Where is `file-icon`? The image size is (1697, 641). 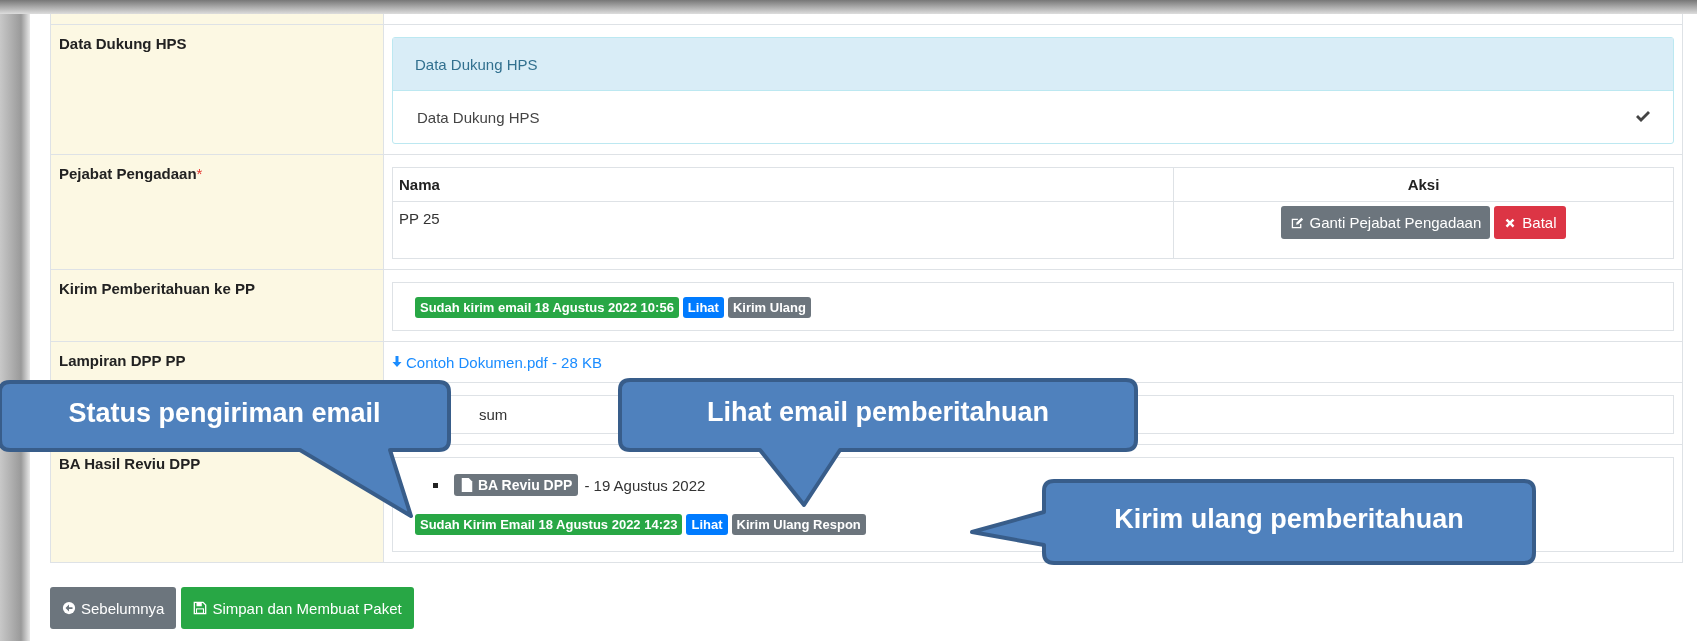
file-icon is located at coordinates (467, 485).